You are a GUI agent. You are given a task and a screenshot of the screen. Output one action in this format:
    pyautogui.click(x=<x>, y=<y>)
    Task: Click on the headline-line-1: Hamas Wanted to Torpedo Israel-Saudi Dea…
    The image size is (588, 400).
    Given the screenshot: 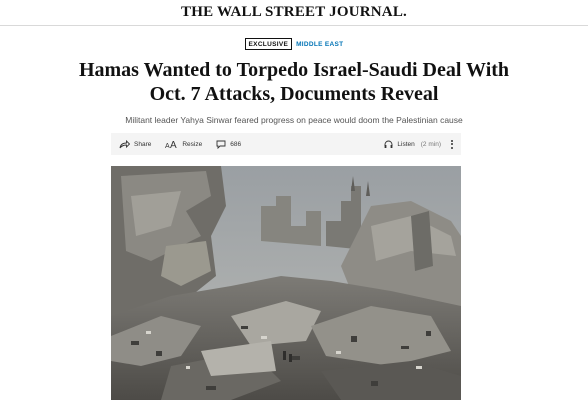 What is the action you would take?
    pyautogui.click(x=294, y=70)
    